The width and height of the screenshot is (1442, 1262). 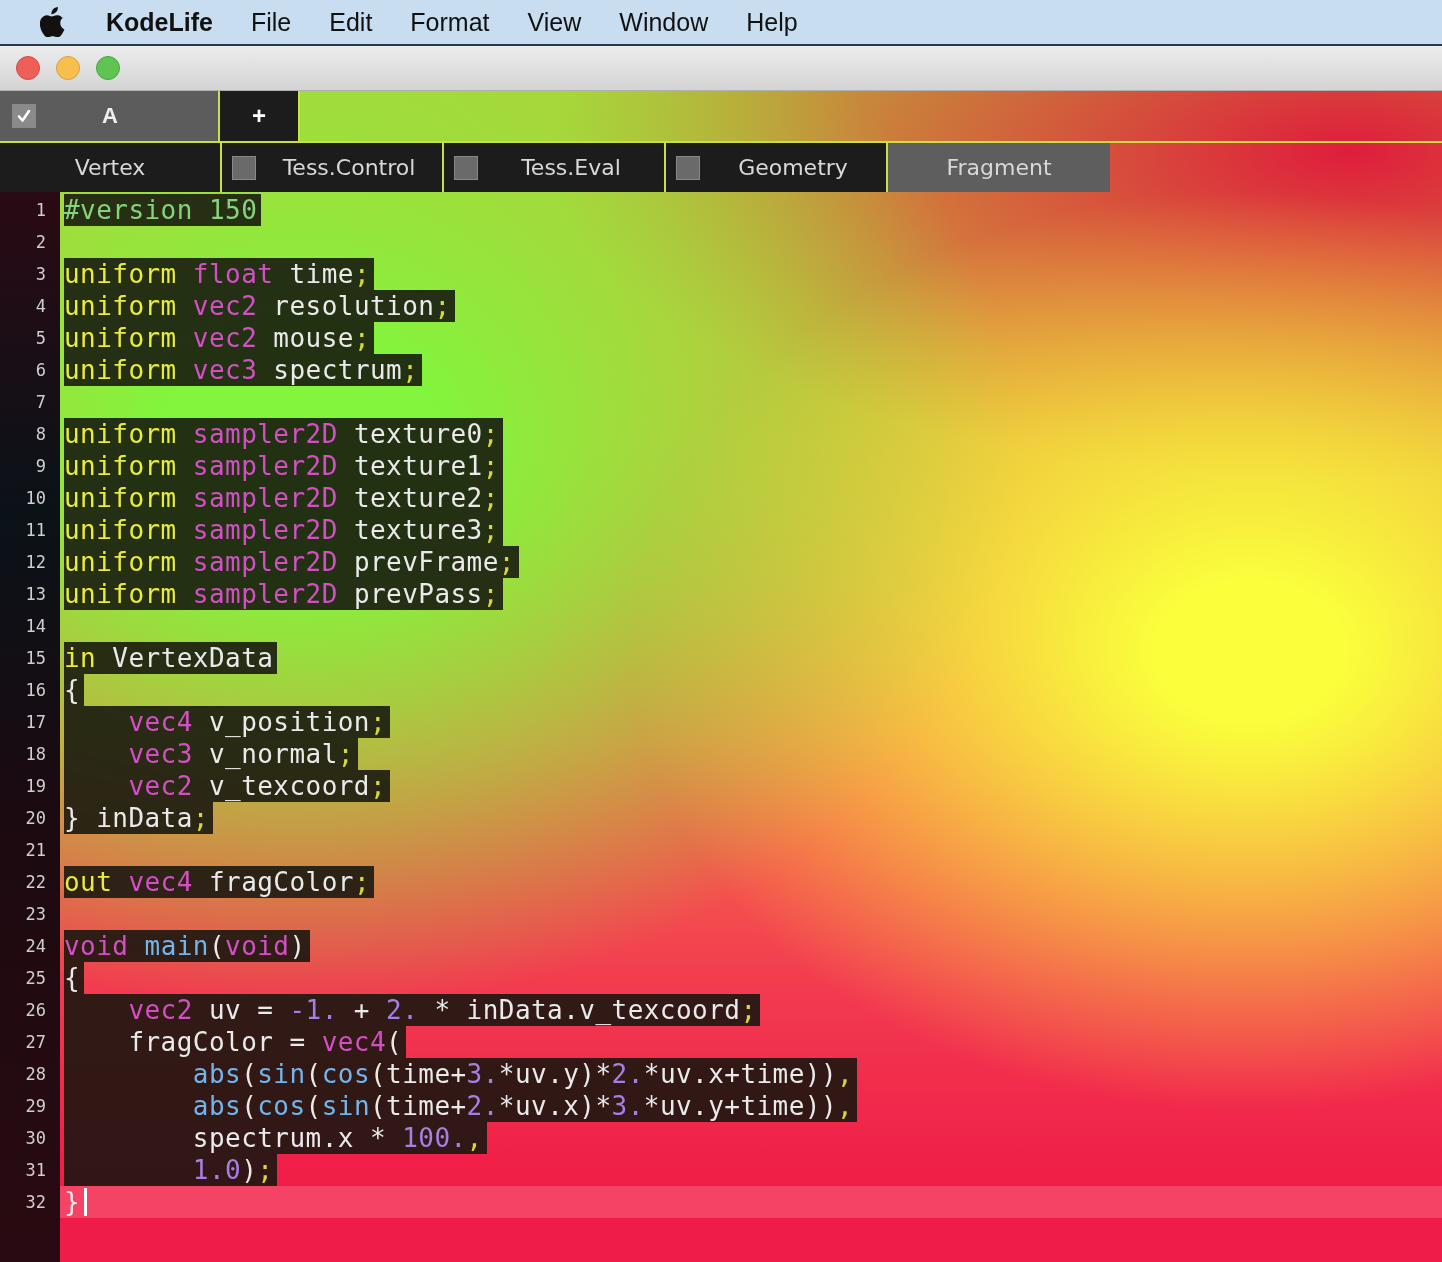 What do you see at coordinates (35, 690) in the screenshot?
I see `line-number: 16` at bounding box center [35, 690].